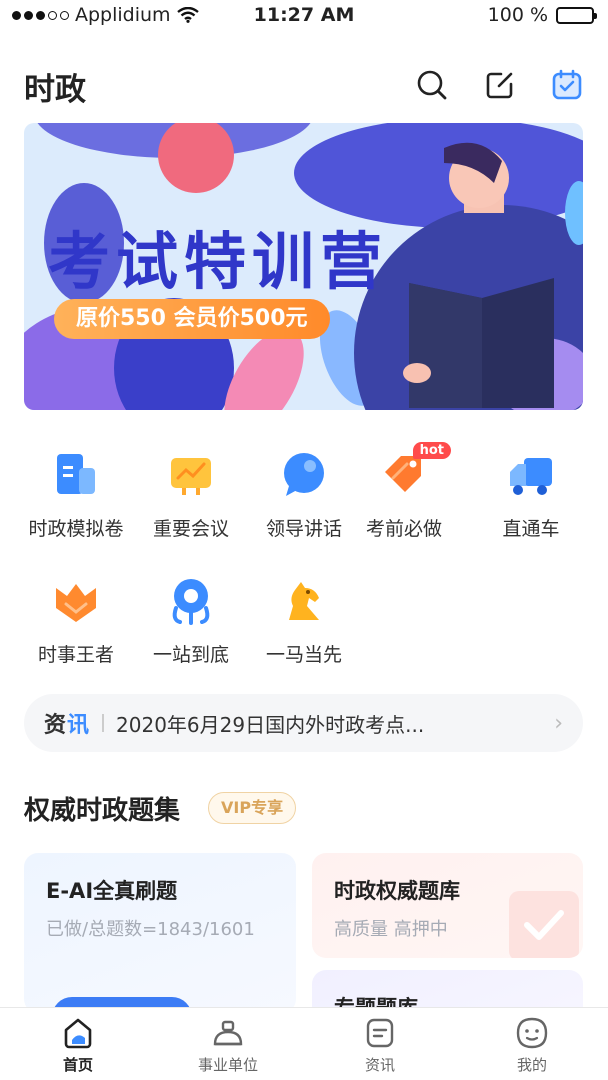 Image resolution: width=608 pixels, height=1080 pixels. Describe the element at coordinates (517, 15) in the screenshot. I see `battery-percent: 100 %` at that location.